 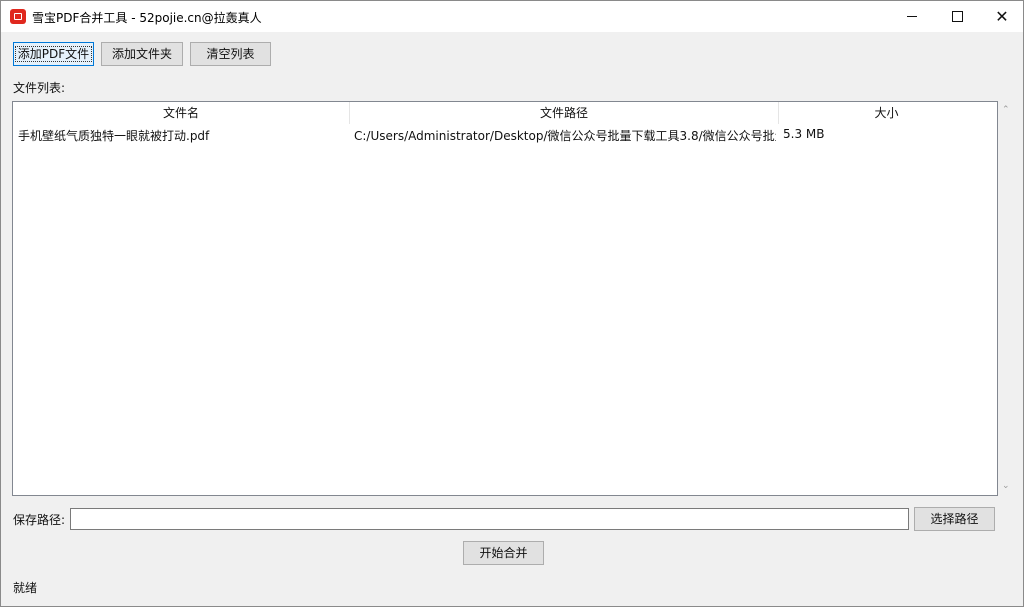 What do you see at coordinates (18, 16) in the screenshot?
I see `app-pdf-icon` at bounding box center [18, 16].